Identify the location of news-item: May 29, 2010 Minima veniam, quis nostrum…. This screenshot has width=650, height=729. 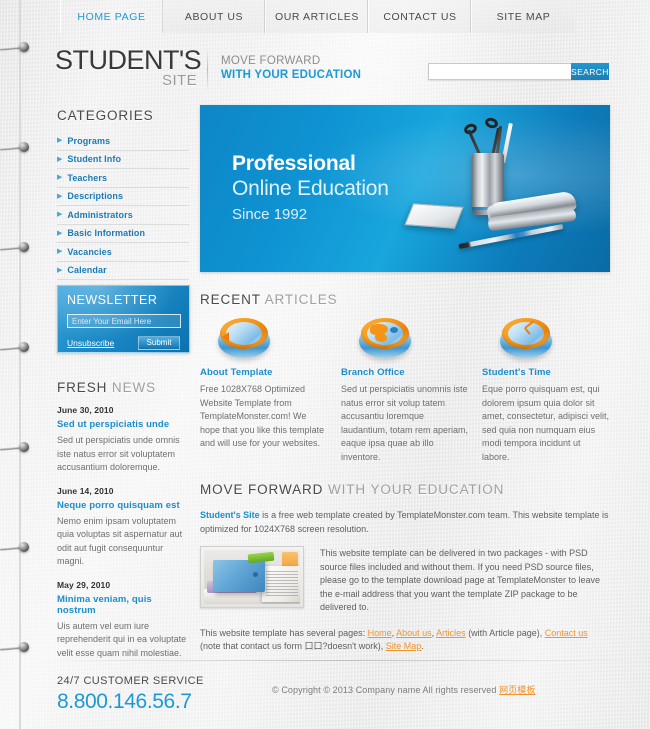
(124, 620).